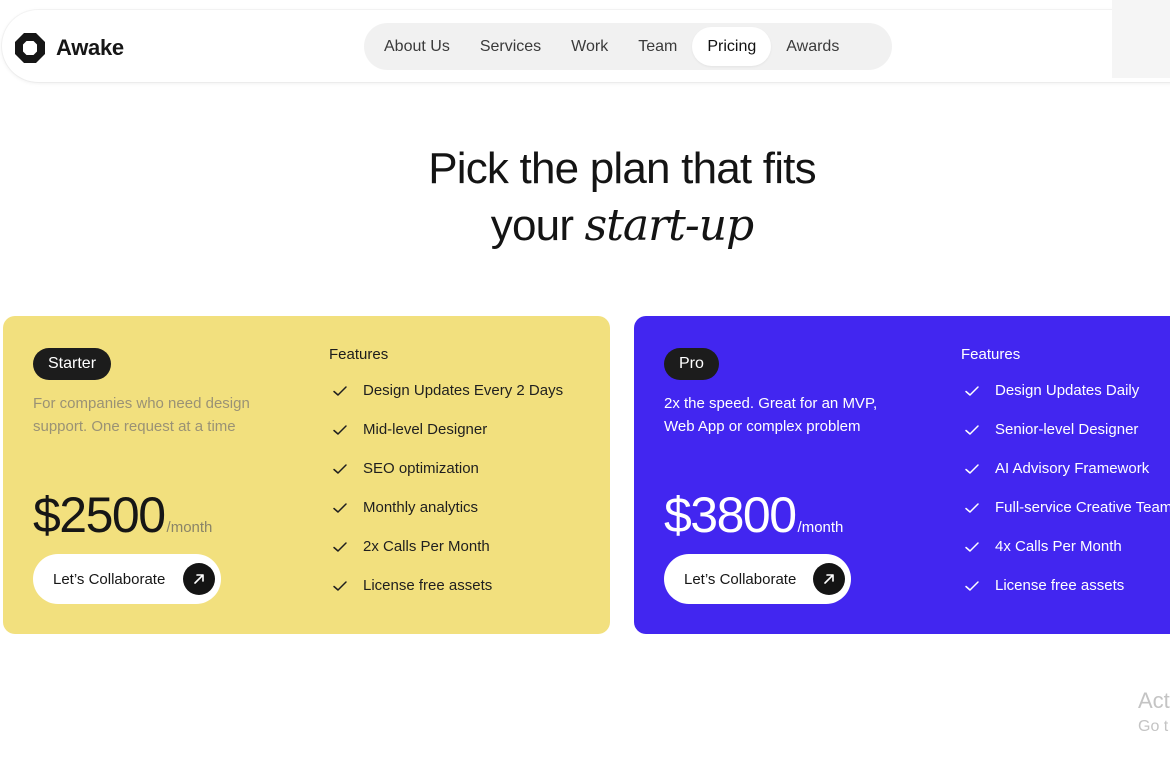  I want to click on price-amount: $2500, so click(99, 515).